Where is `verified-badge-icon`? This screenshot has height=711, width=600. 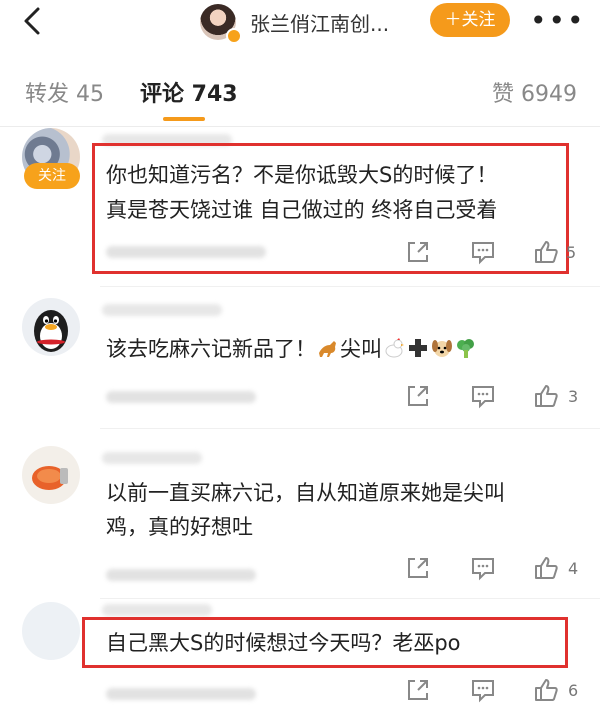 verified-badge-icon is located at coordinates (234, 36).